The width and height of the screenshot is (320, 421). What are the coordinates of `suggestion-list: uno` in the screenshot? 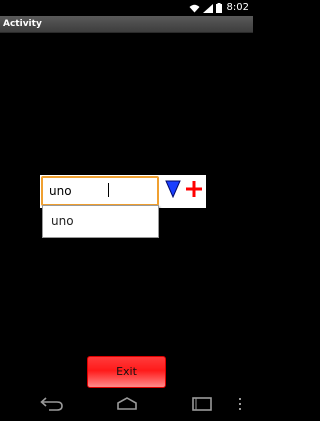 It's located at (100, 221).